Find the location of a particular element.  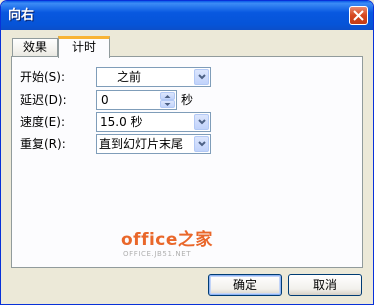

watermark-logo: office之家 OFFICE.JB51.NET is located at coordinates (167, 244).